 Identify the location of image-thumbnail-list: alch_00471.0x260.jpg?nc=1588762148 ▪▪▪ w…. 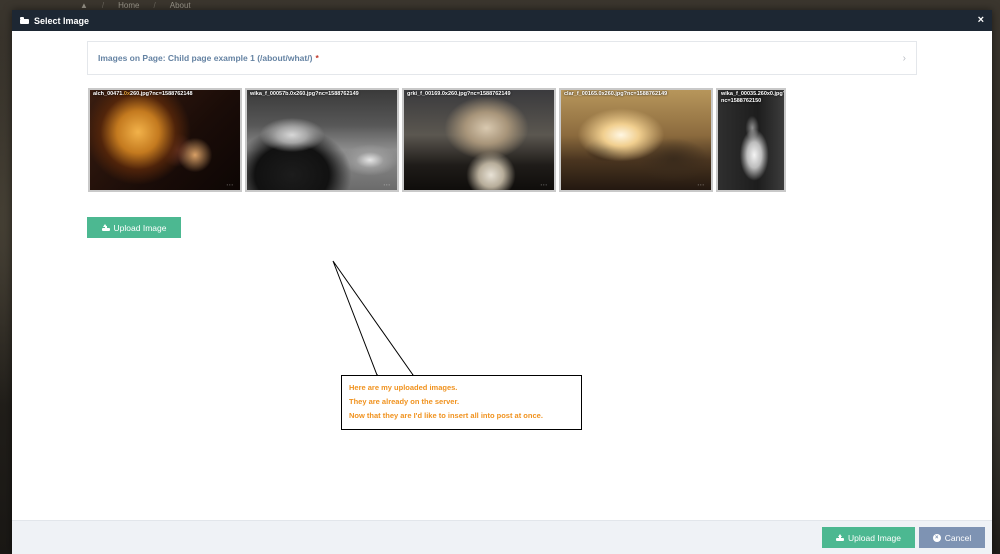
(437, 140).